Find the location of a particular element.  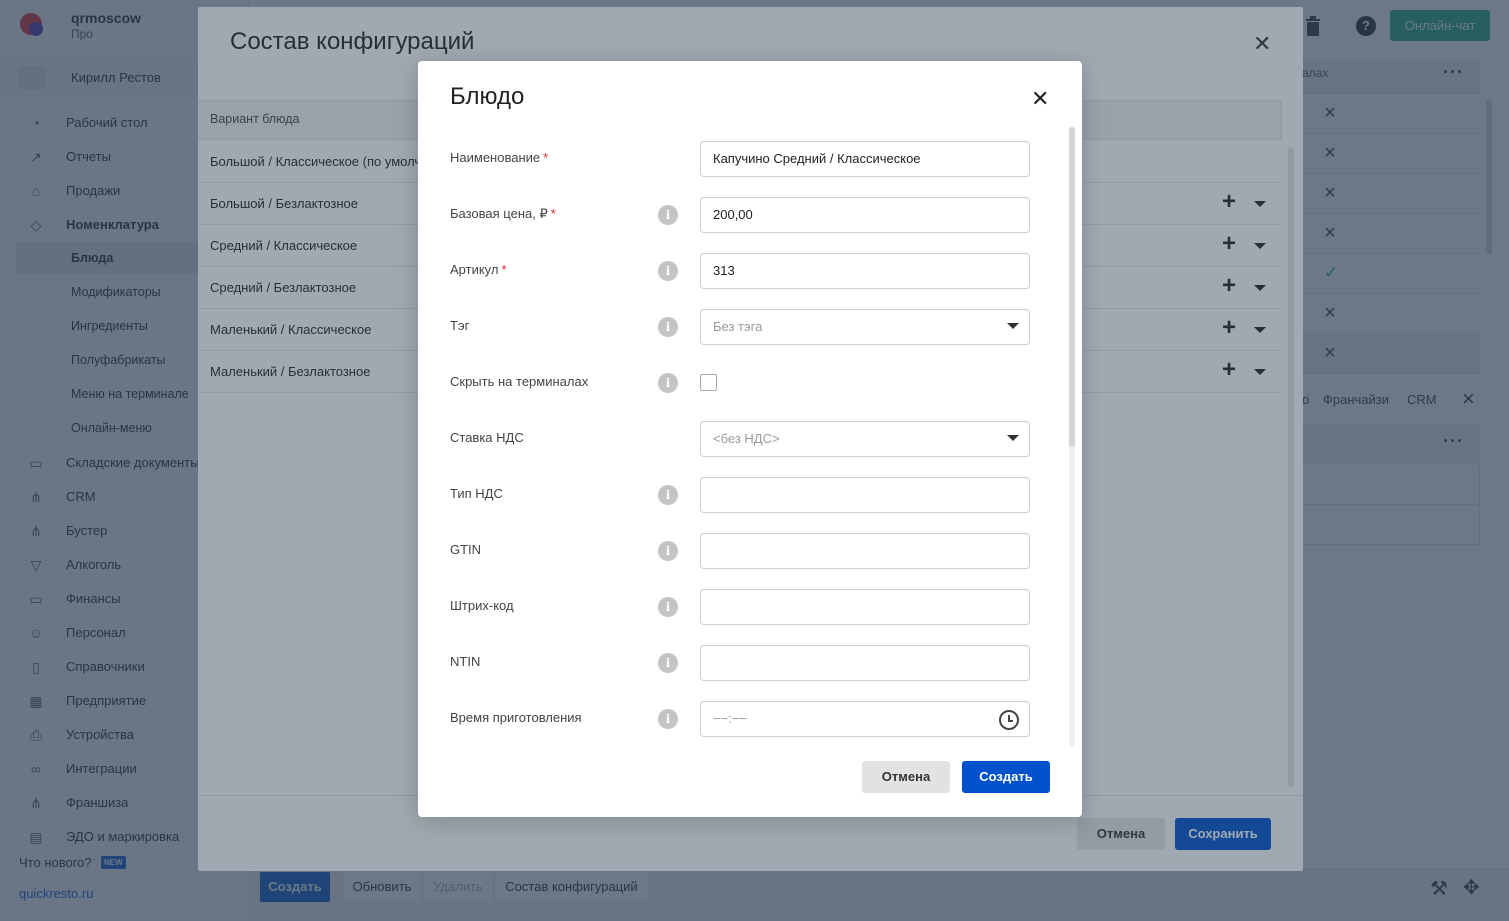

field-label-cook-time: Время приготовления is located at coordinates (516, 717).